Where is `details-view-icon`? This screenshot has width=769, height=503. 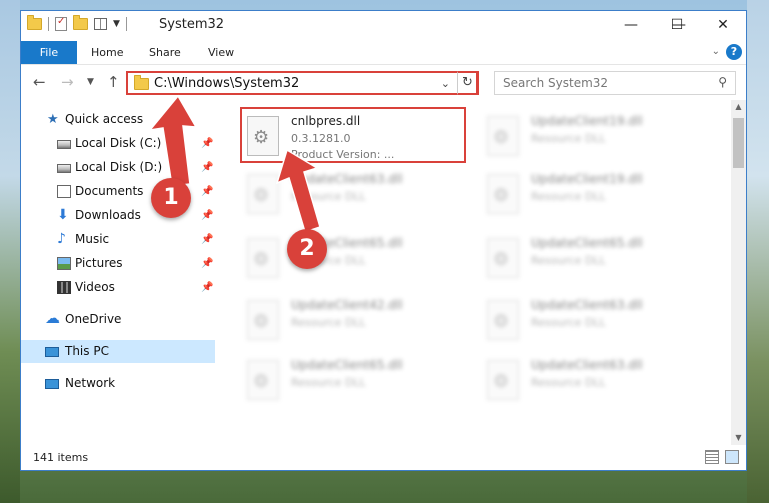 details-view-icon is located at coordinates (712, 457).